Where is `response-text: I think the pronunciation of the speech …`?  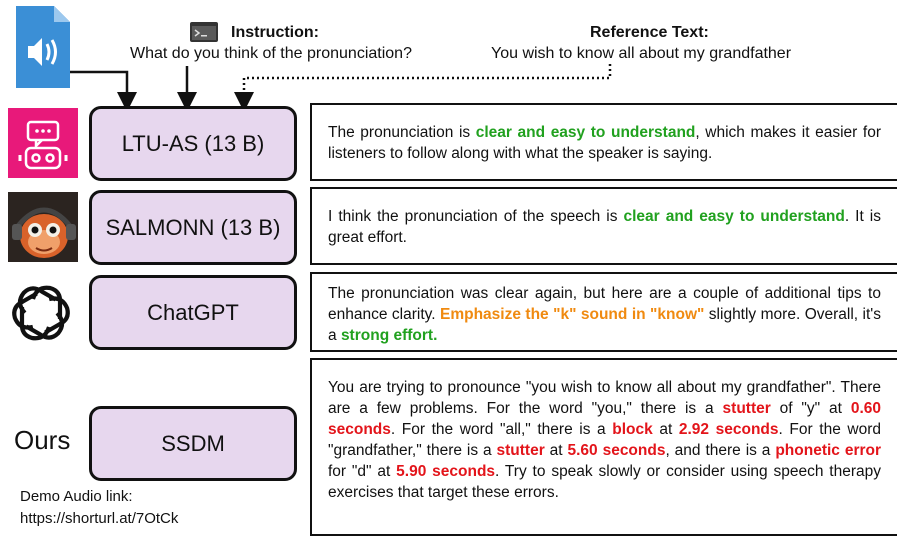 response-text: I think the pronunciation of the speech … is located at coordinates (476, 216).